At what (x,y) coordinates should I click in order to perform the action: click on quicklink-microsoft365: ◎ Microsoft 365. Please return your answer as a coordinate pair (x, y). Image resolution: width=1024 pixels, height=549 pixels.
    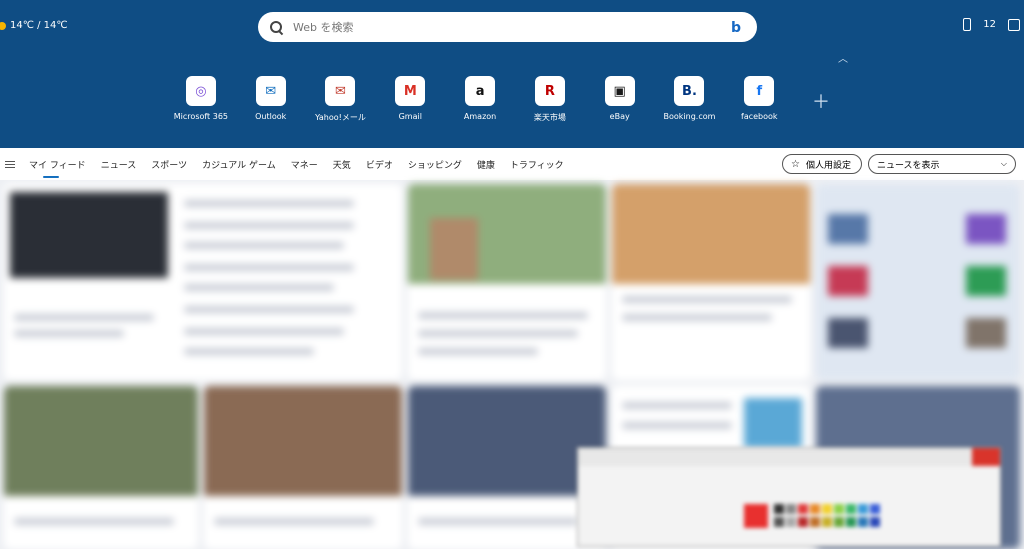
    Looking at the image, I should click on (201, 99).